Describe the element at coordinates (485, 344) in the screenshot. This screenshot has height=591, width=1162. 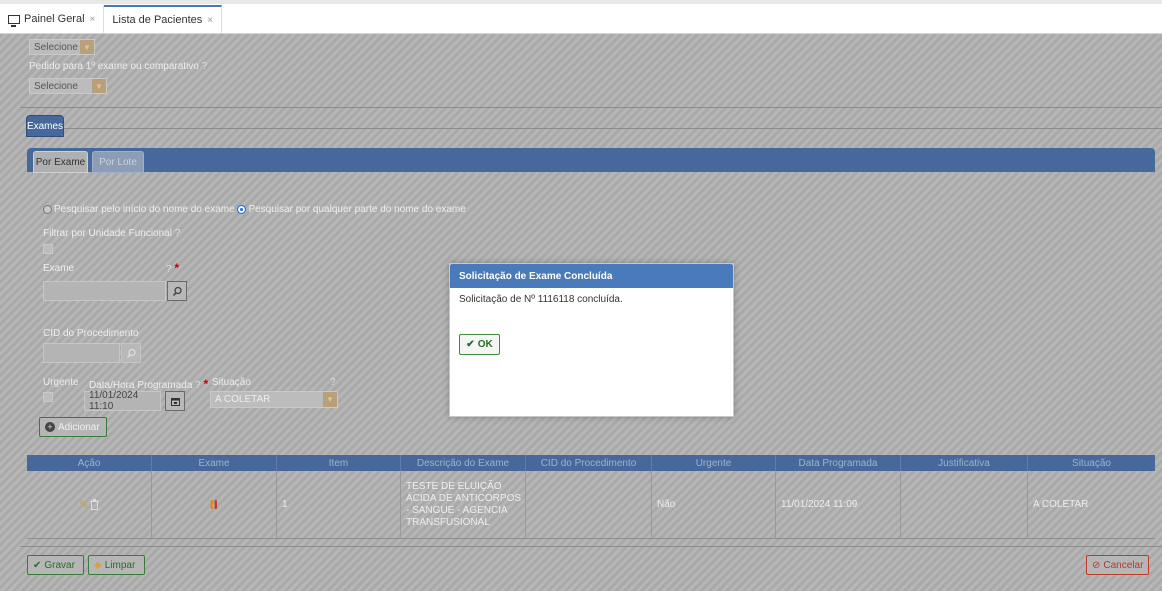
I see `ok-label: OK` at that location.